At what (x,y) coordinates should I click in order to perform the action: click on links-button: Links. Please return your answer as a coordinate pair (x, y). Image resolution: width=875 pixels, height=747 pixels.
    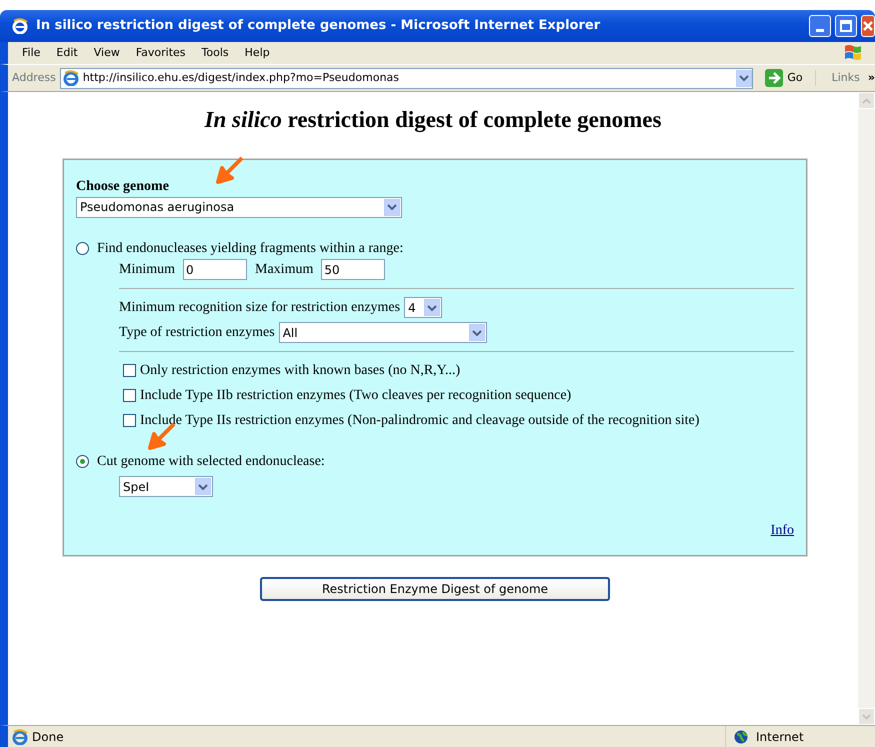
    Looking at the image, I should click on (839, 78).